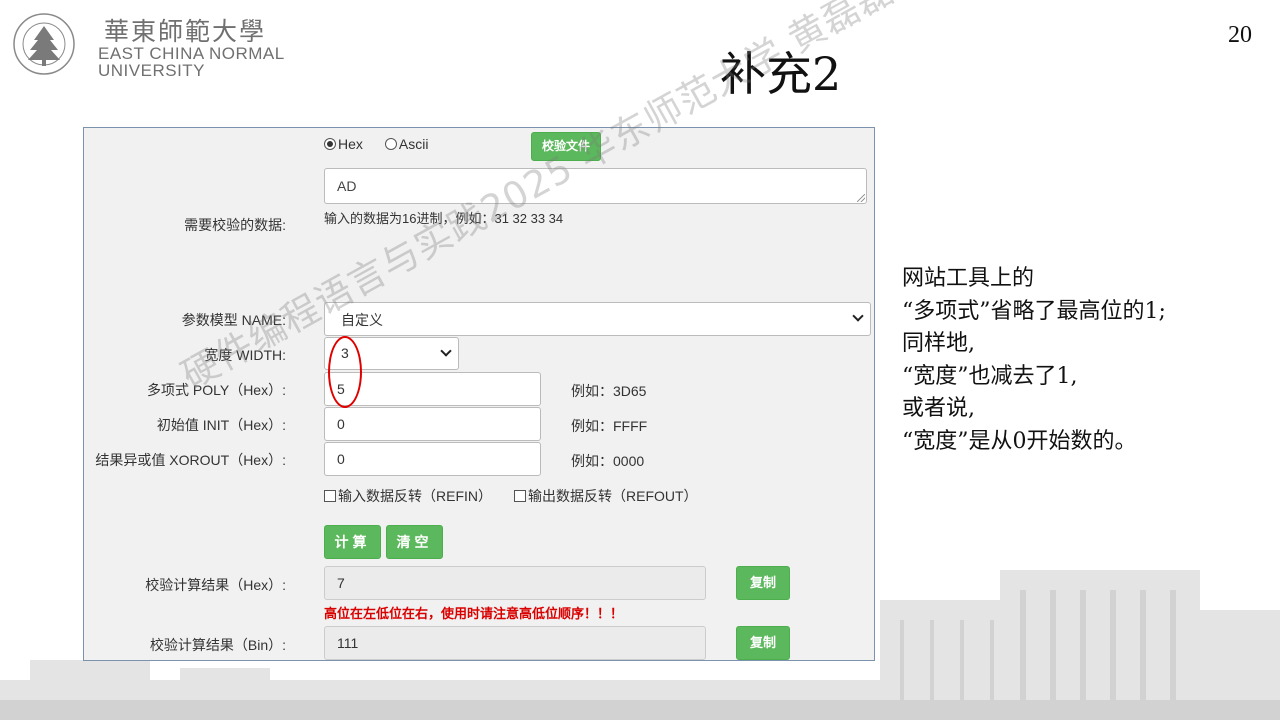 The height and width of the screenshot is (720, 1280). Describe the element at coordinates (217, 645) in the screenshot. I see `result-bin-label: 校验计算结果（Bin）:` at that location.